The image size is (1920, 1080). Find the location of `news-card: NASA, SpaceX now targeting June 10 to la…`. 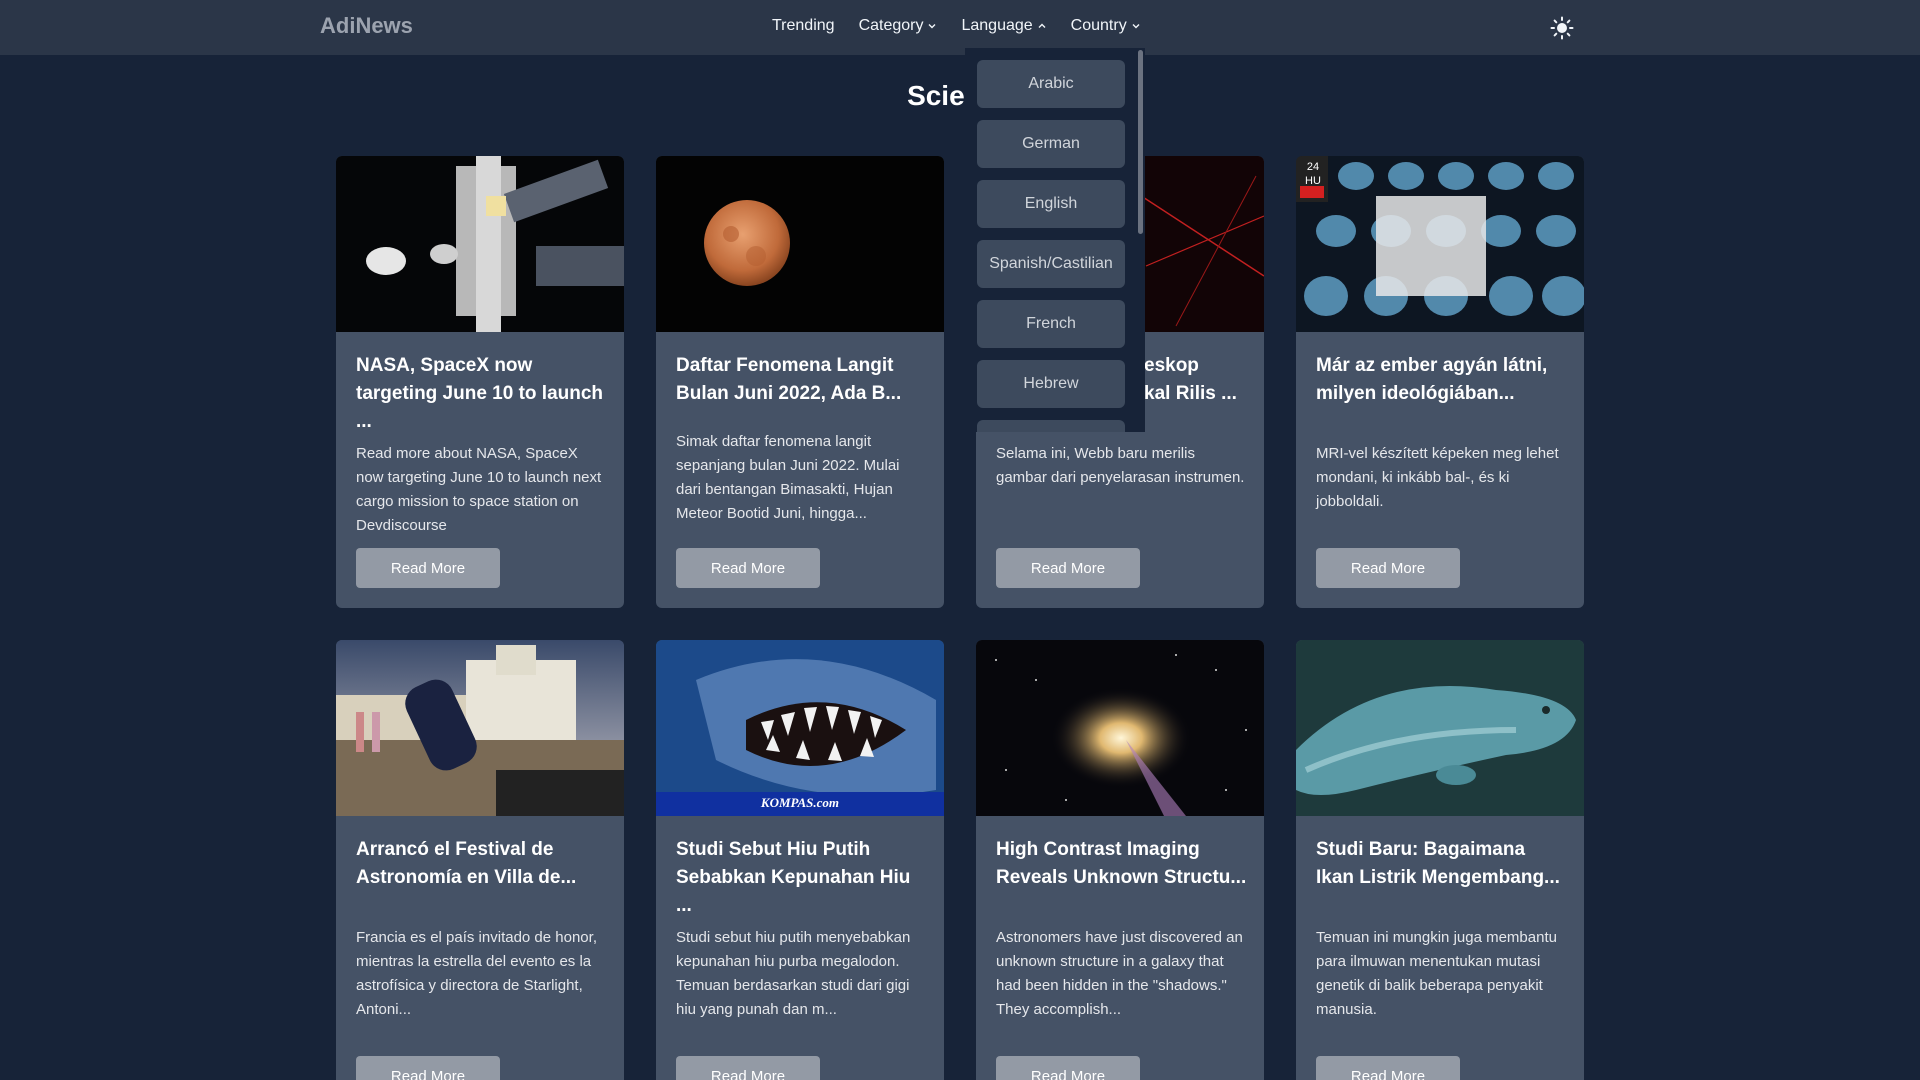

news-card: NASA, SpaceX now targeting June 10 to la… is located at coordinates (480, 382).